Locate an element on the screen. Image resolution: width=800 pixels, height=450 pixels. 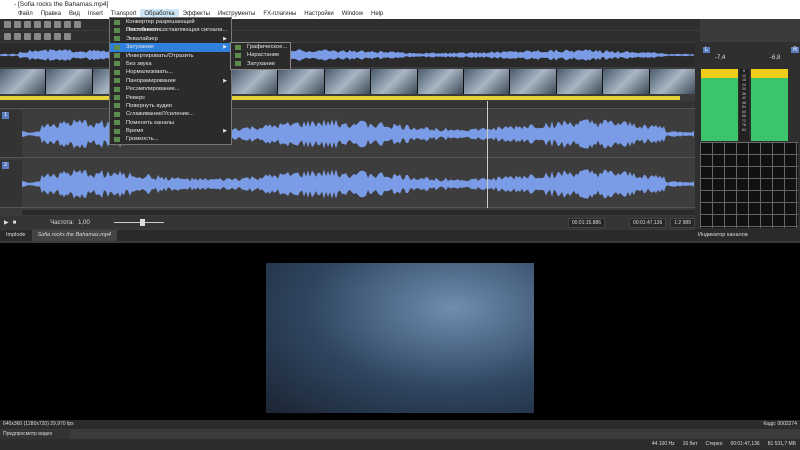
right-peak: -6,8 is located at coordinates (775, 58).